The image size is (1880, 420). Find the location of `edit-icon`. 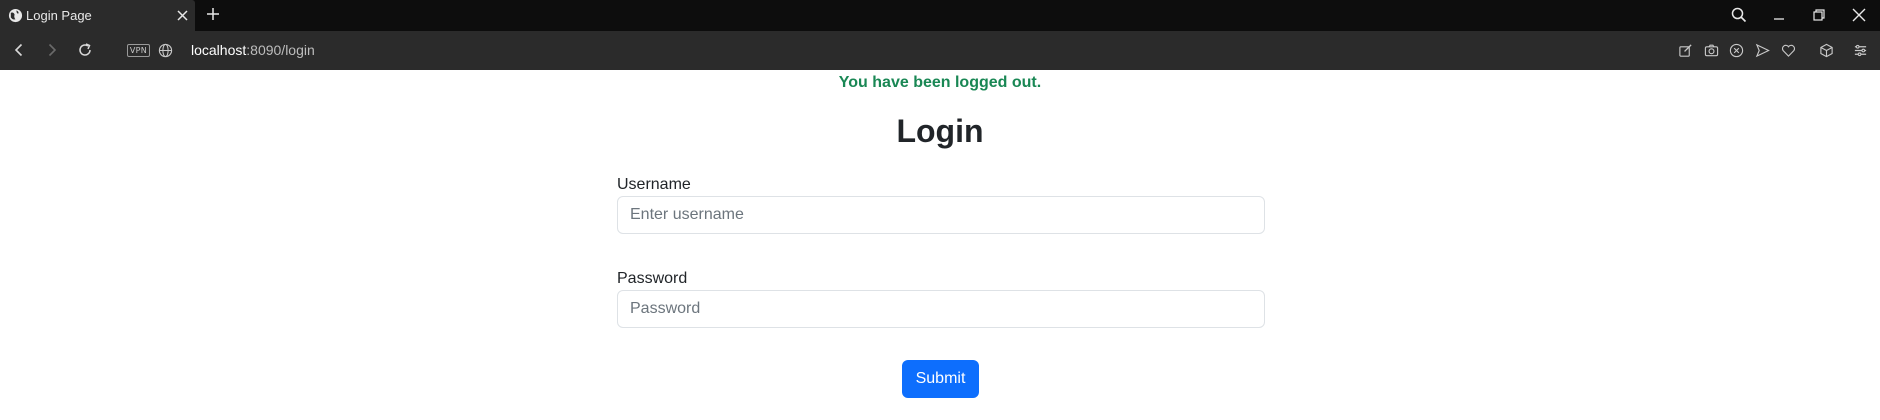

edit-icon is located at coordinates (1685, 50).